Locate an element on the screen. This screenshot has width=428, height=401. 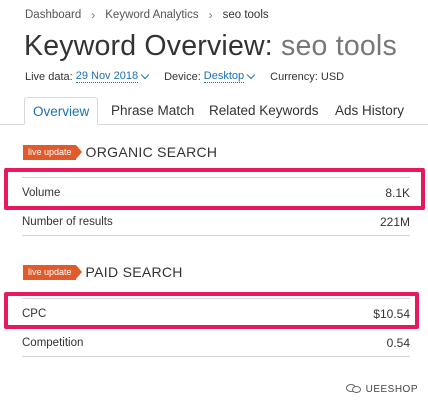
page-title-keyword: seo tools is located at coordinates (339, 46).